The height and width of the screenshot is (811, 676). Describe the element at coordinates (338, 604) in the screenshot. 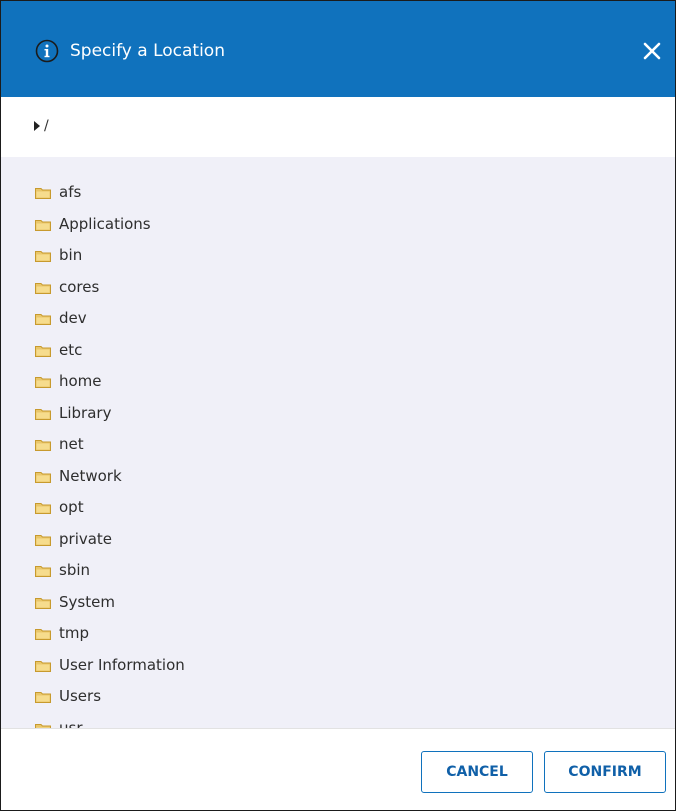

I see `folder-item: System` at that location.